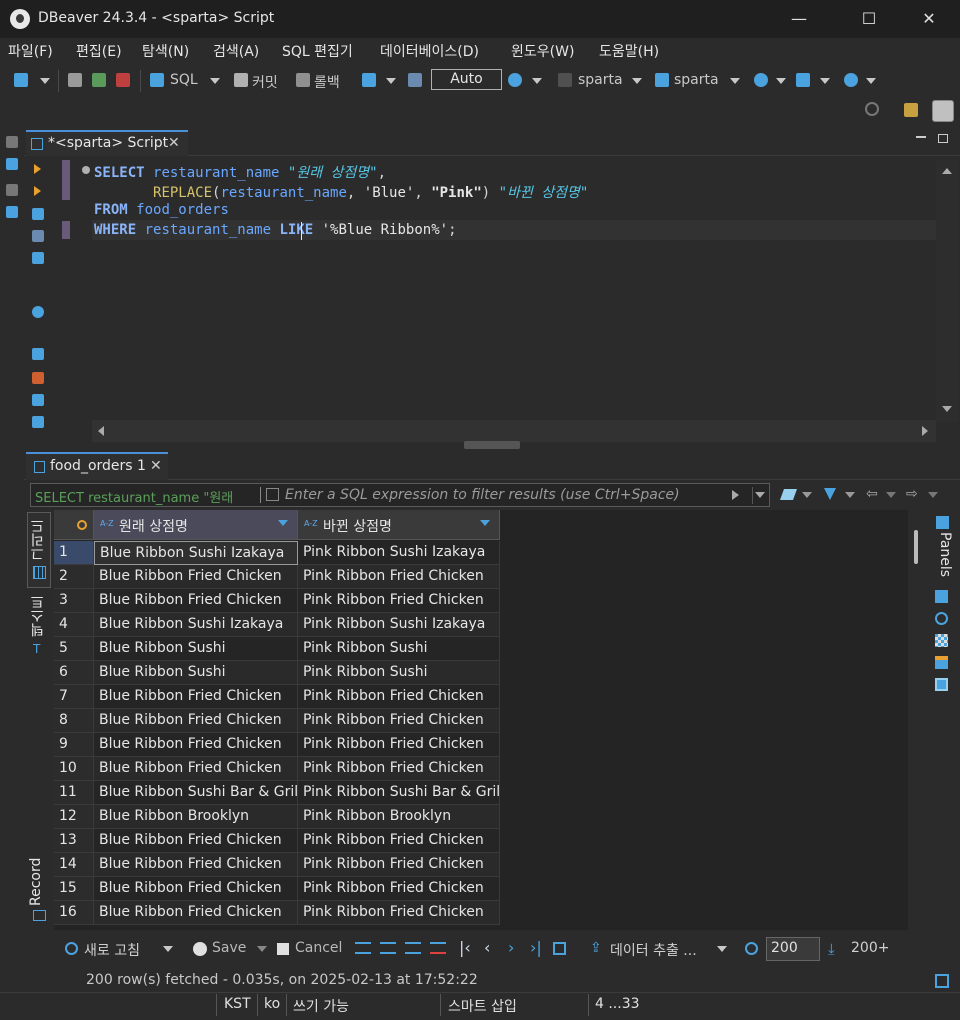 This screenshot has width=960, height=1020. Describe the element at coordinates (911, 110) in the screenshot. I see `new-perspective-icon` at that location.